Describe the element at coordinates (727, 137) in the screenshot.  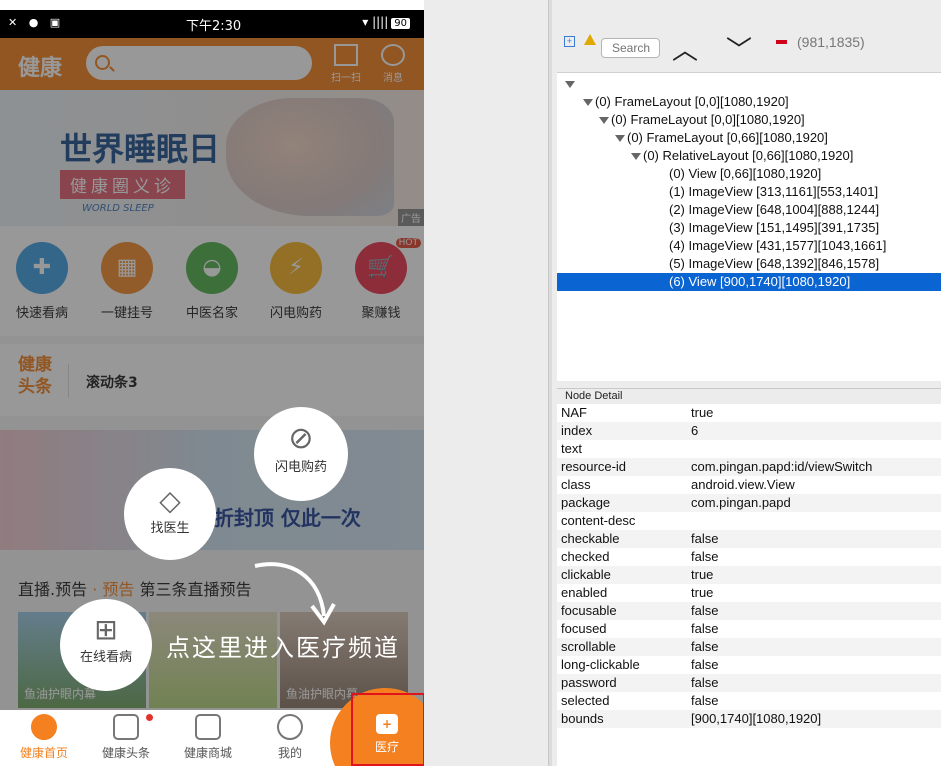
I see `tree-node-label: (0) FrameLayout [0,66][1080,1920]` at that location.